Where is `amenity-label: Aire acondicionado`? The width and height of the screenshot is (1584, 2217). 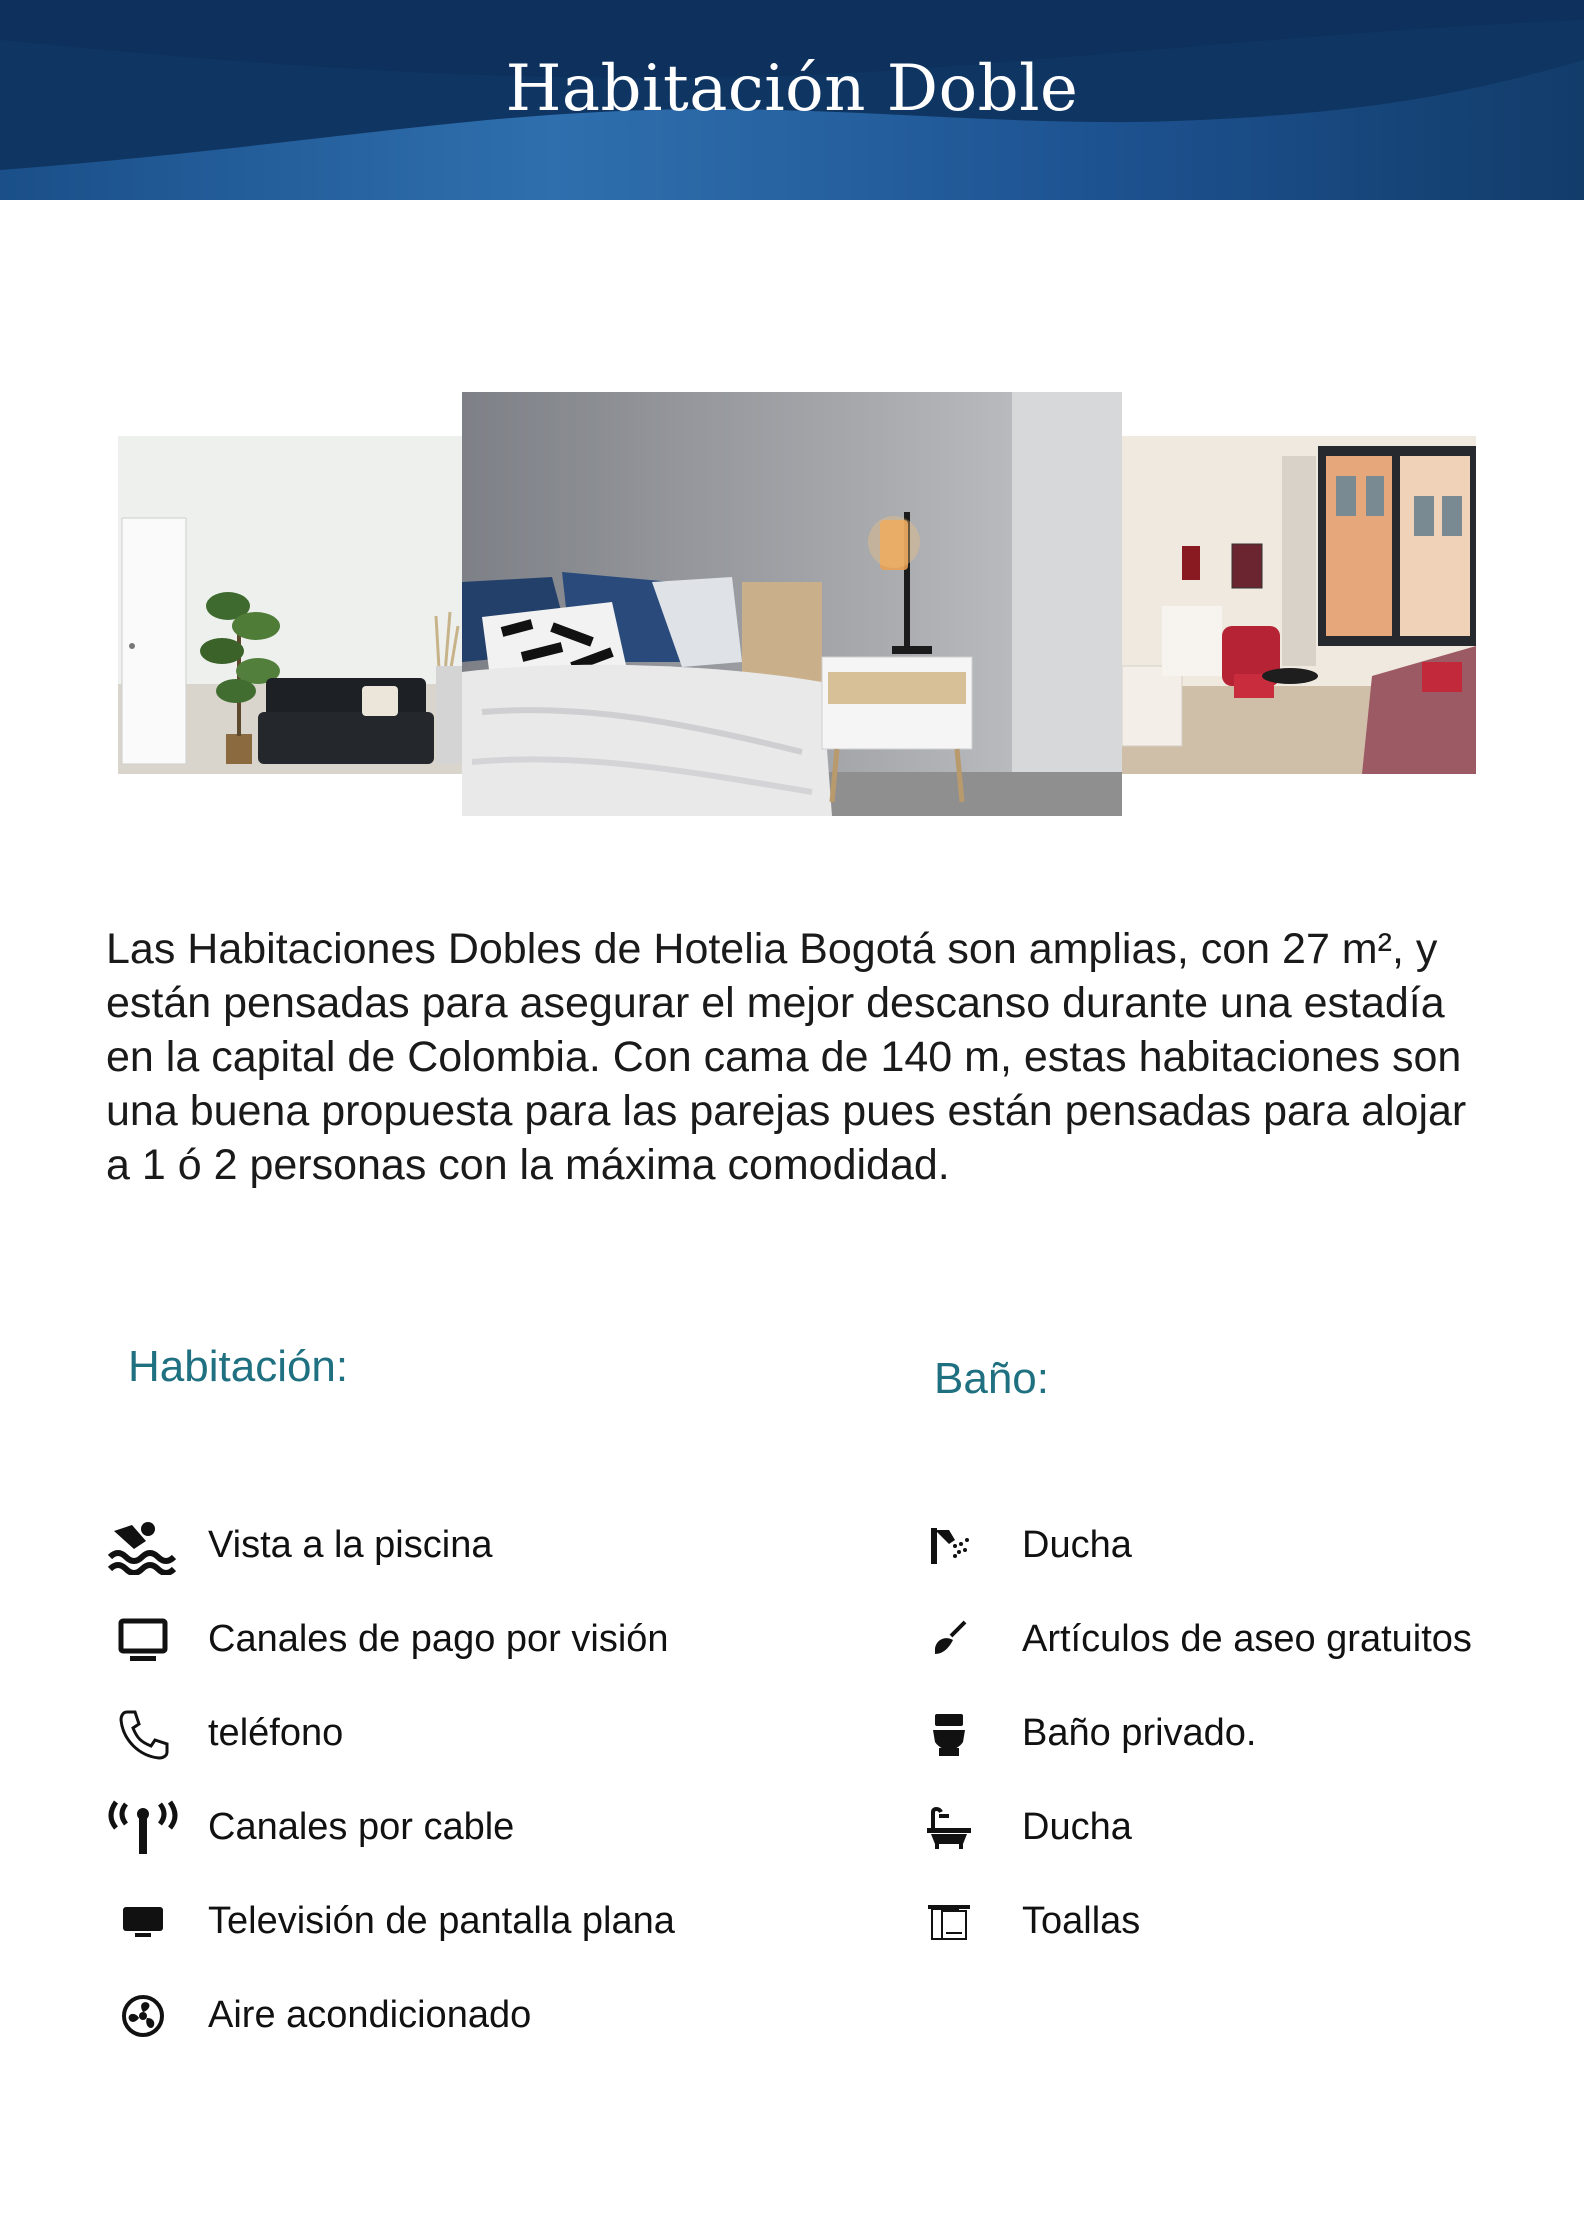
amenity-label: Aire acondicionado is located at coordinates (370, 2015).